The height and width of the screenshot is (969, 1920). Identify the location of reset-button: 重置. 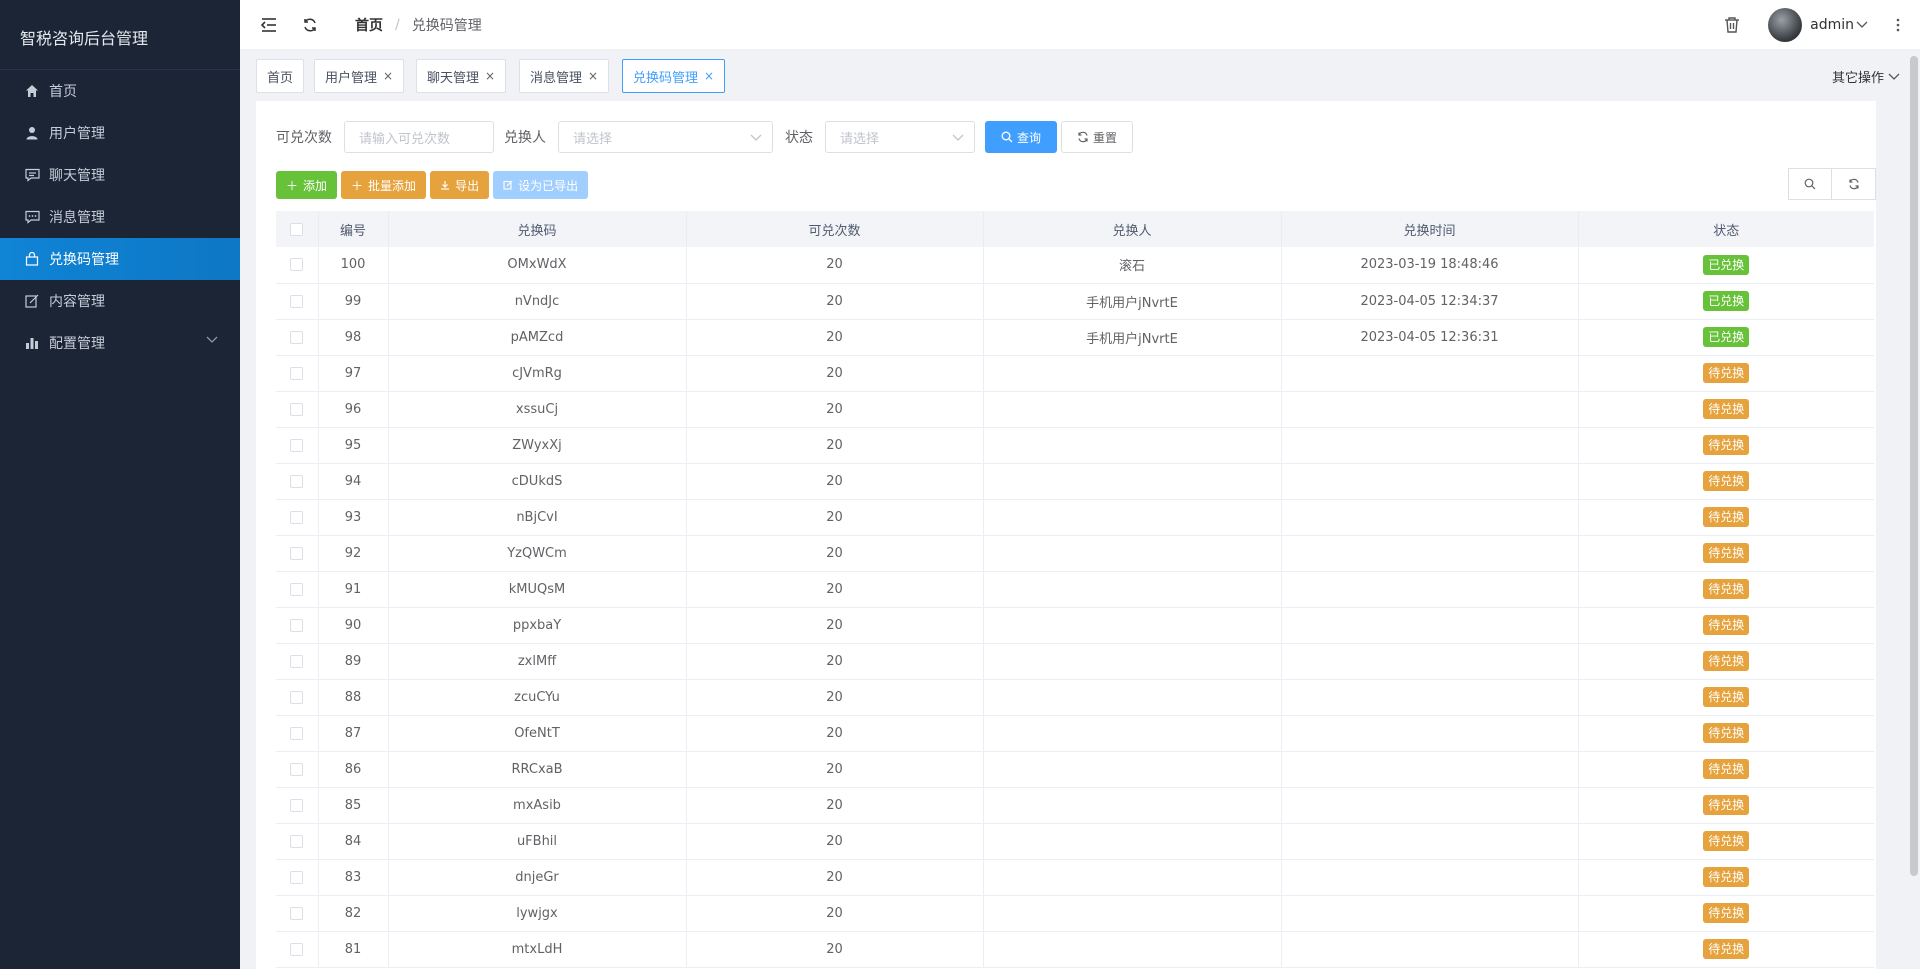
(1097, 137).